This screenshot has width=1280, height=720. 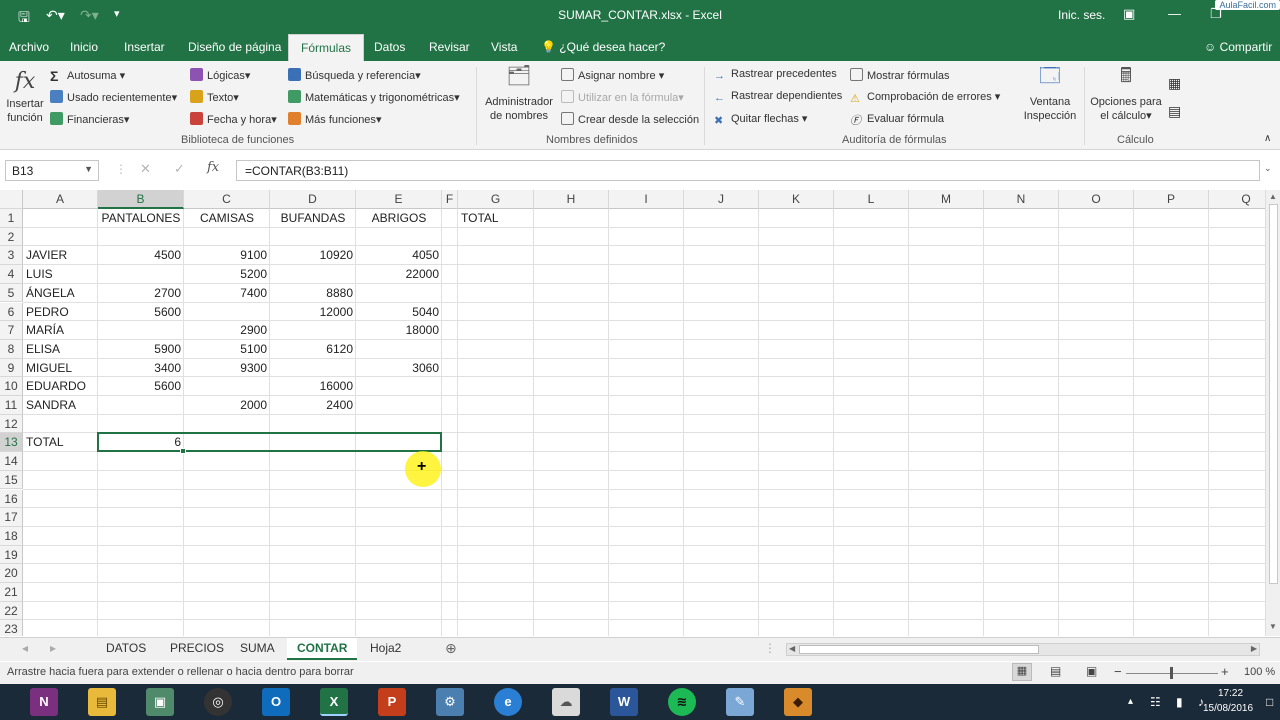 I want to click on tab-revisar: Revisar, so click(x=449, y=47).